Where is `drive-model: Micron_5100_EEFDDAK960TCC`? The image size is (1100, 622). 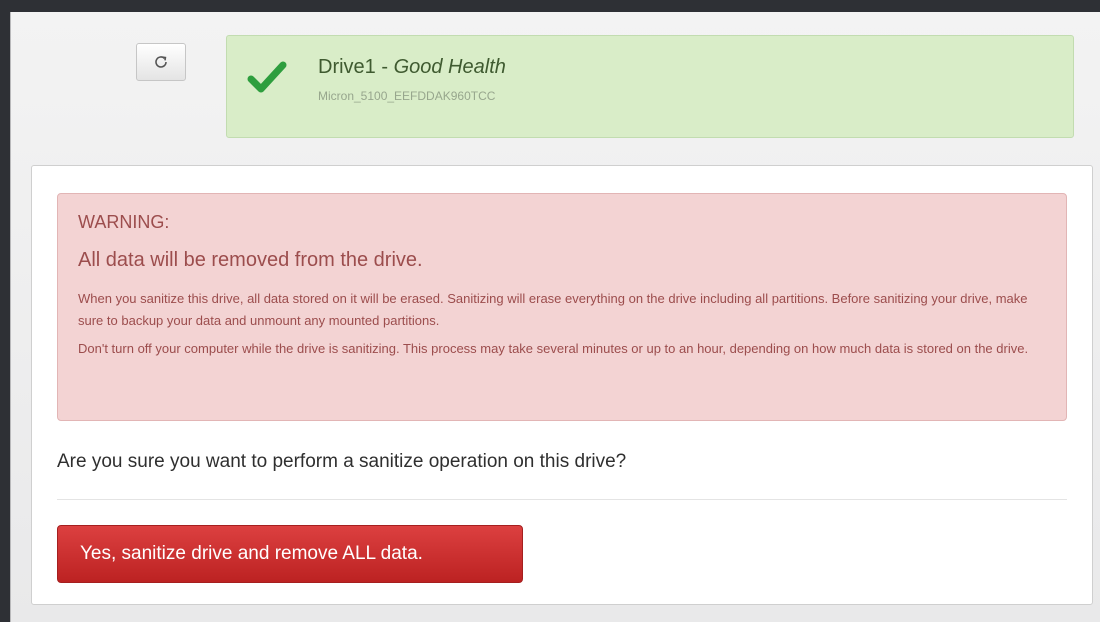 drive-model: Micron_5100_EEFDDAK960TCC is located at coordinates (407, 96).